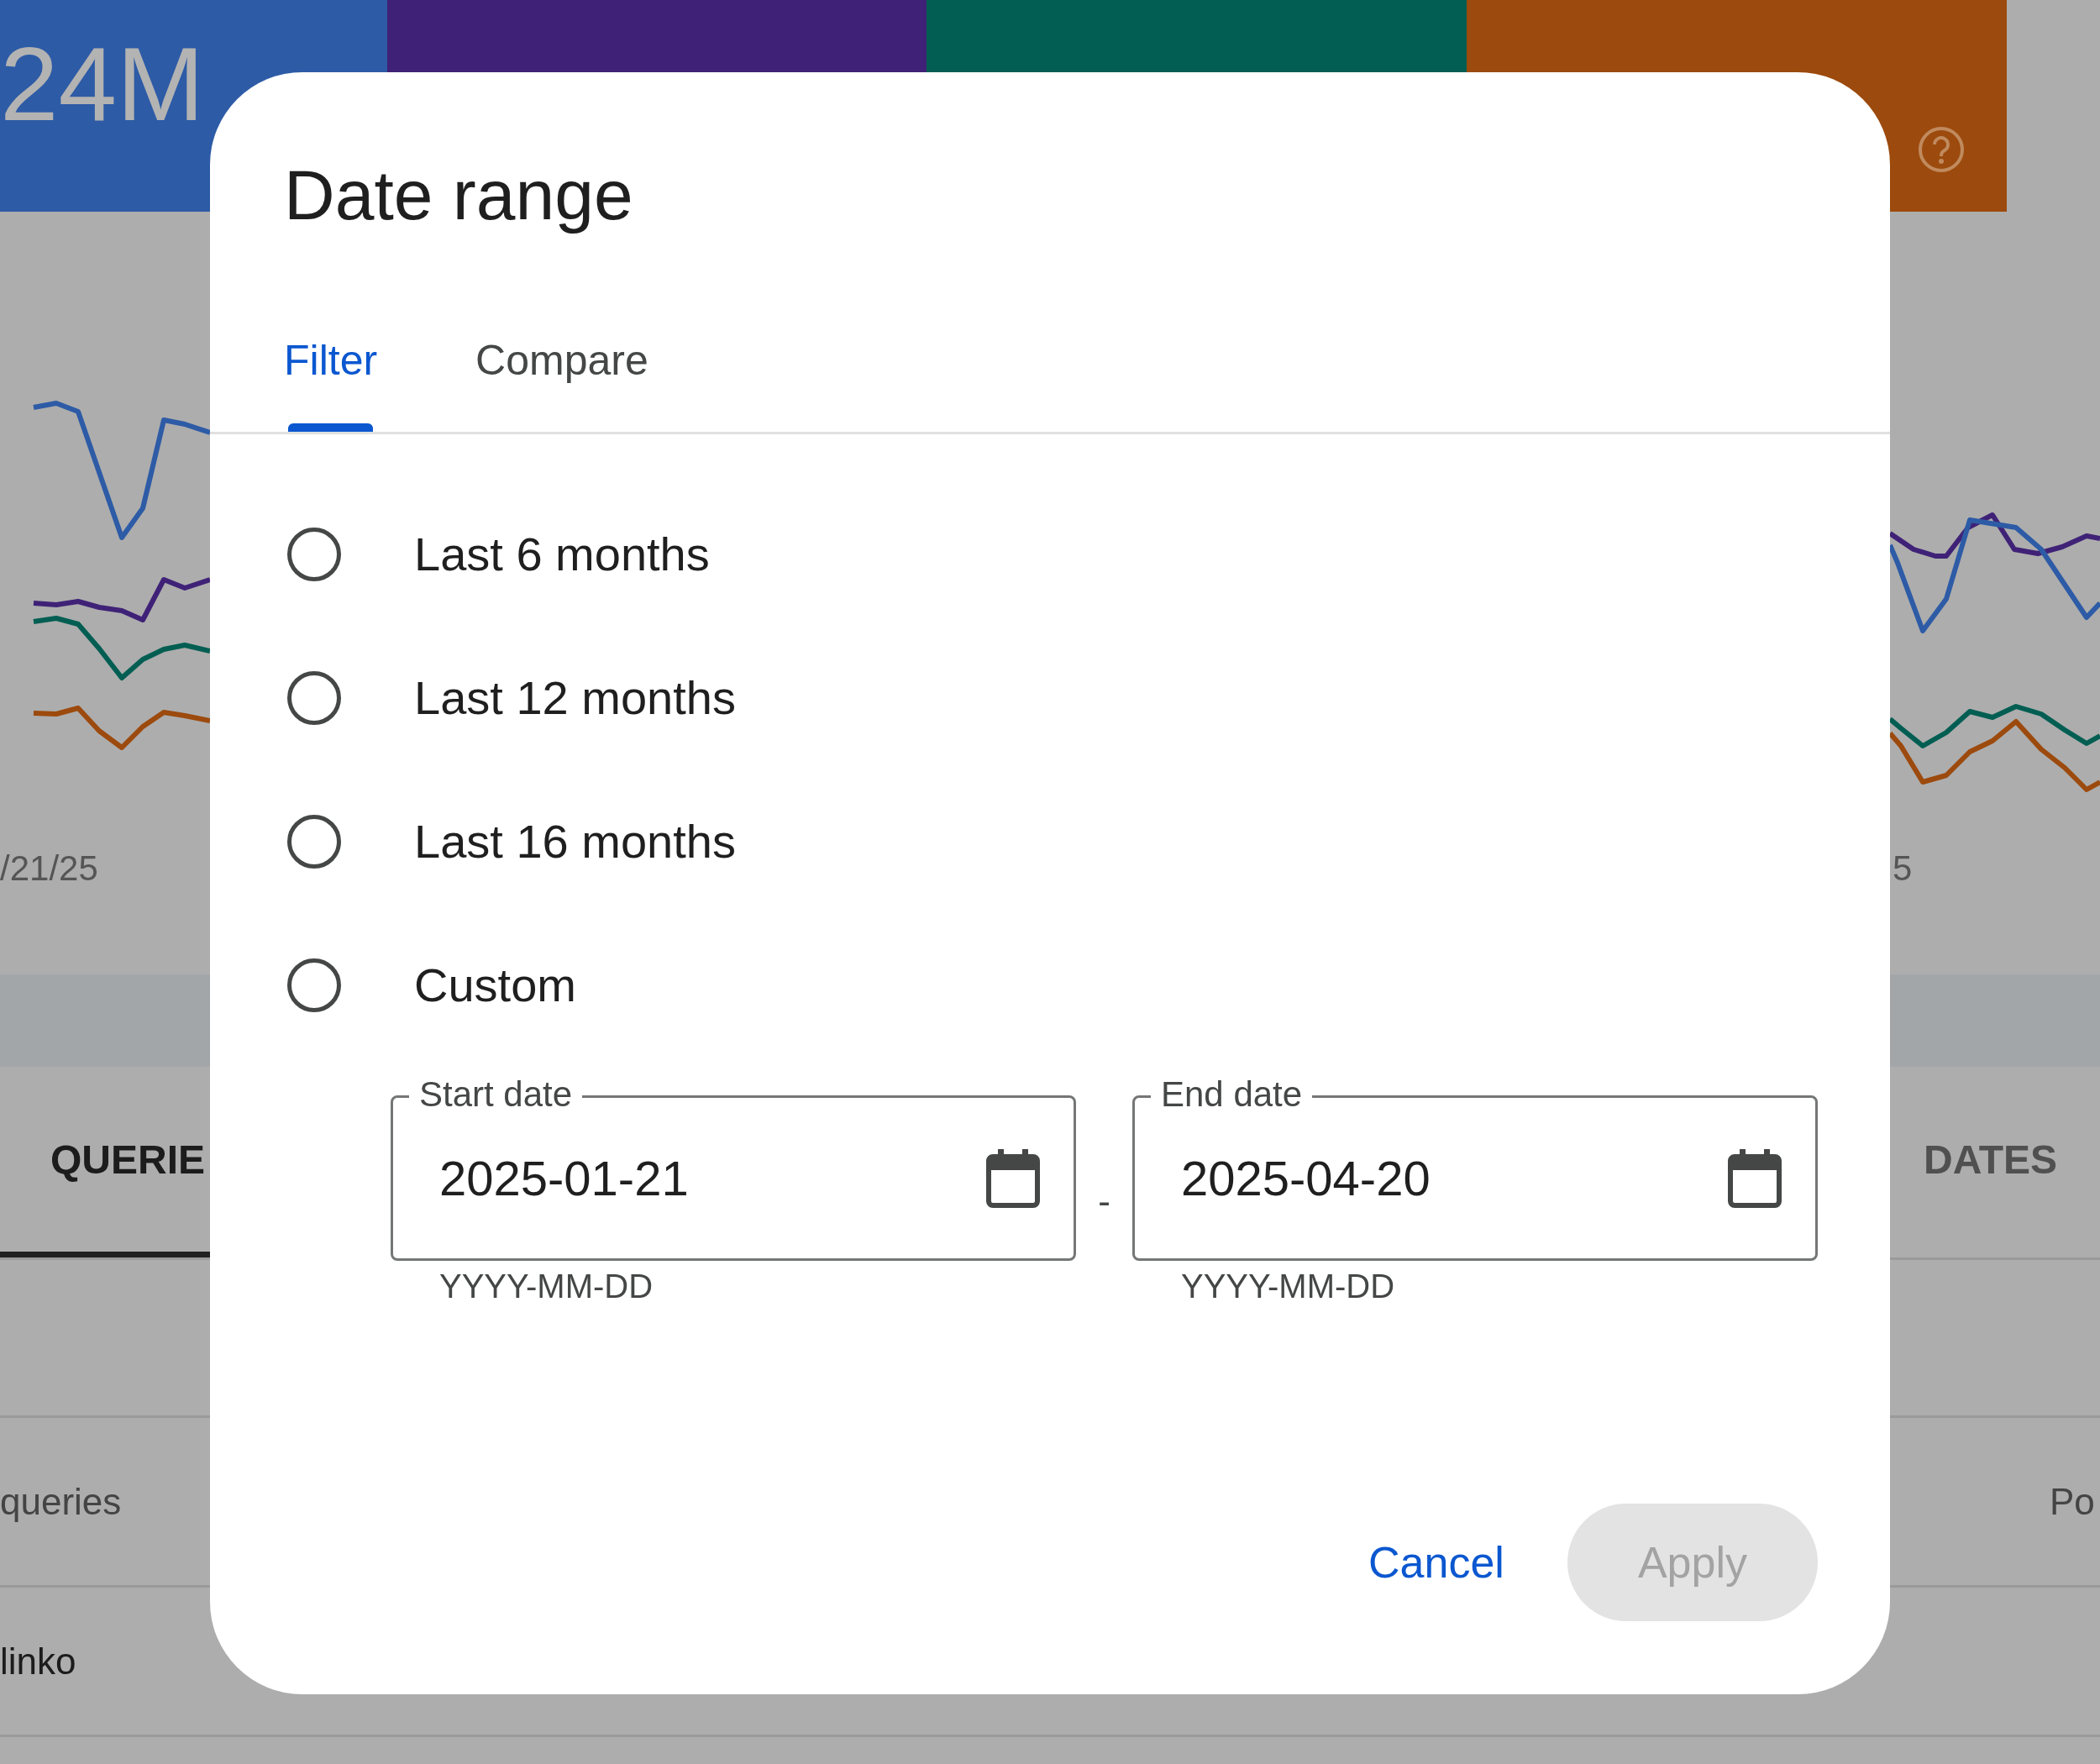 The height and width of the screenshot is (1764, 2100). Describe the element at coordinates (49, 868) in the screenshot. I see `axis-label: /21/25` at that location.